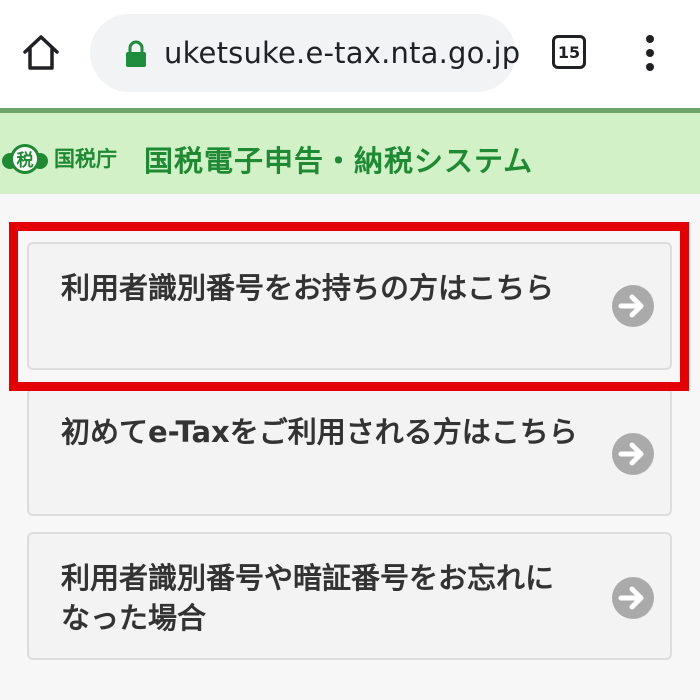 This screenshot has width=700, height=700. I want to click on home-button, so click(41, 53).